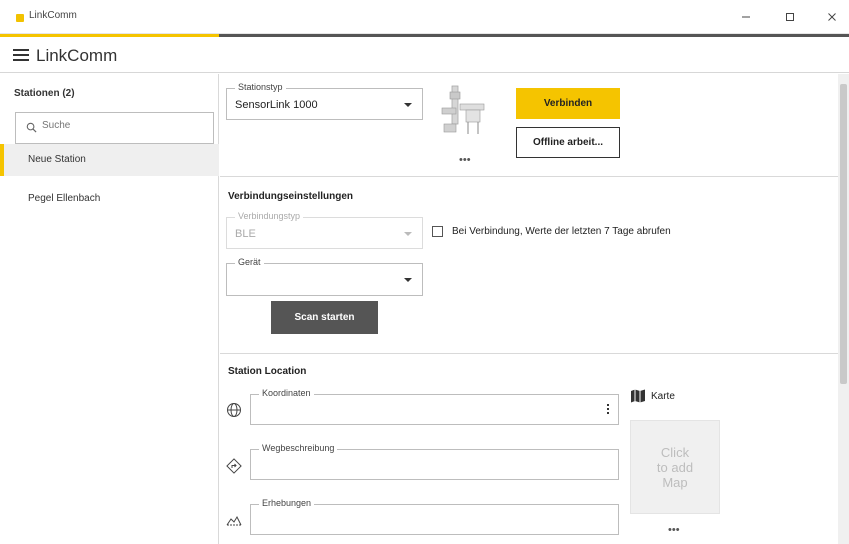 This screenshot has height=544, width=849. I want to click on coordinates-label: Koordinaten, so click(286, 393).